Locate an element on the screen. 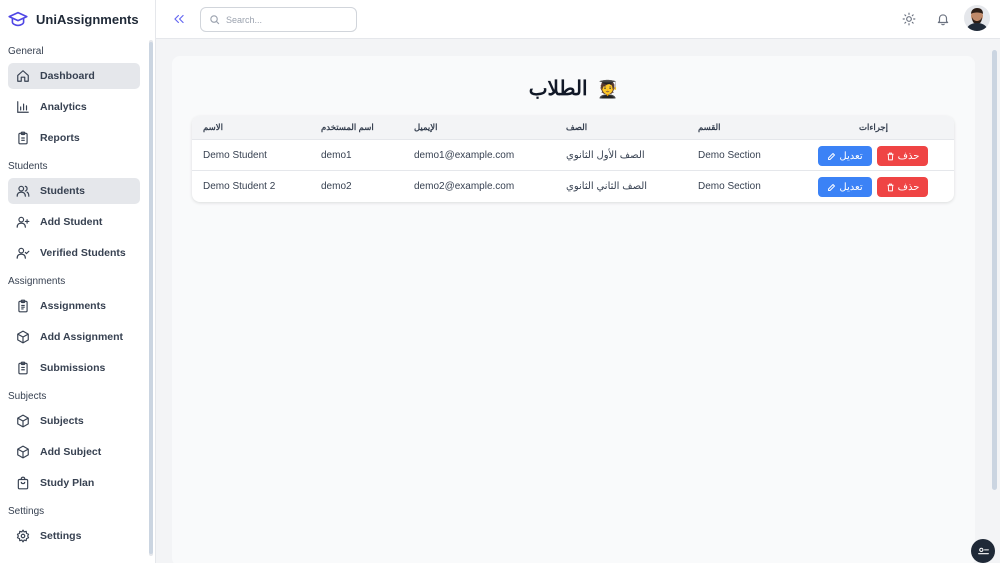  sidebar-item-add-assignment: Add Assignment is located at coordinates (74, 337).